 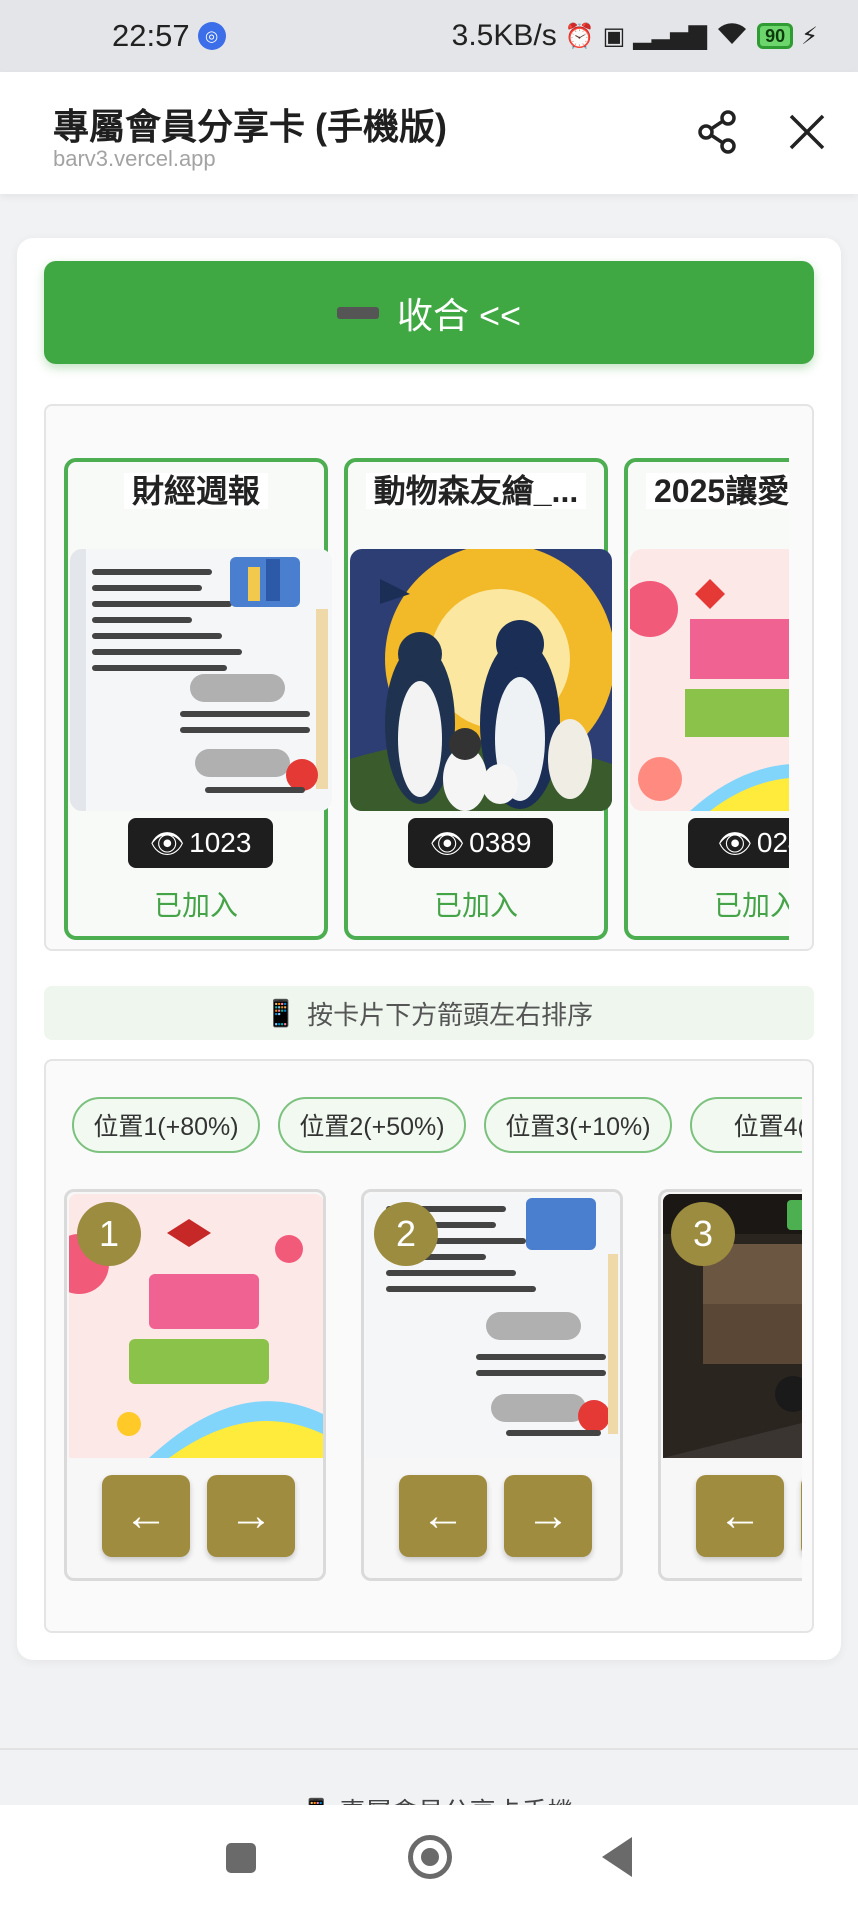 I want to click on sort-hint: 📱 按卡片下方箭頭左右排序, so click(x=429, y=1013).